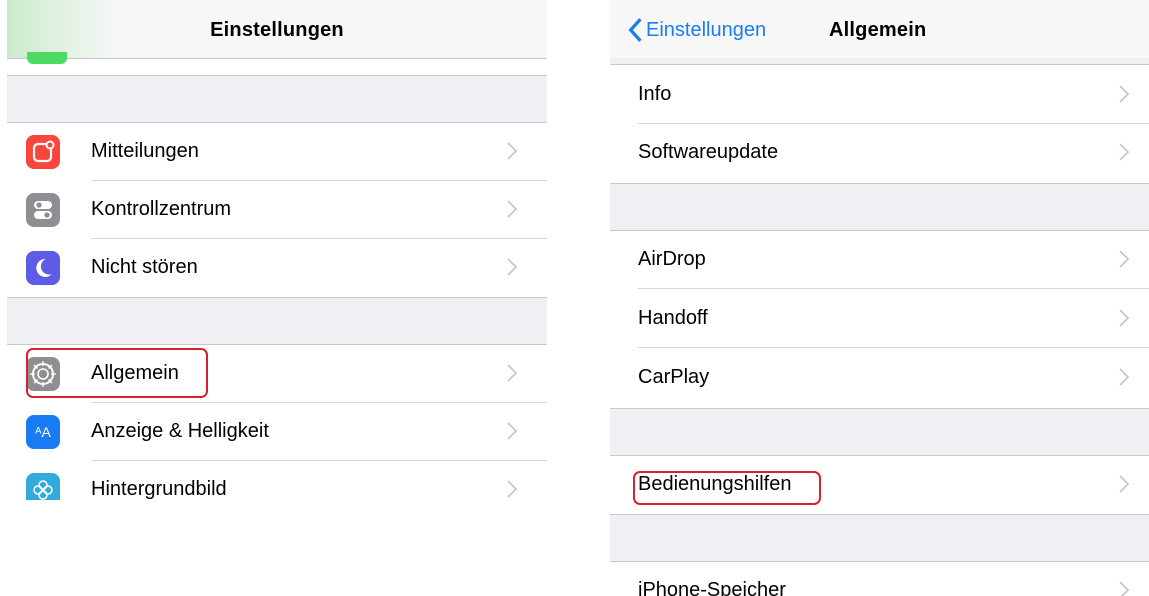 The image size is (1149, 596). Describe the element at coordinates (43, 374) in the screenshot. I see `gear-icon` at that location.